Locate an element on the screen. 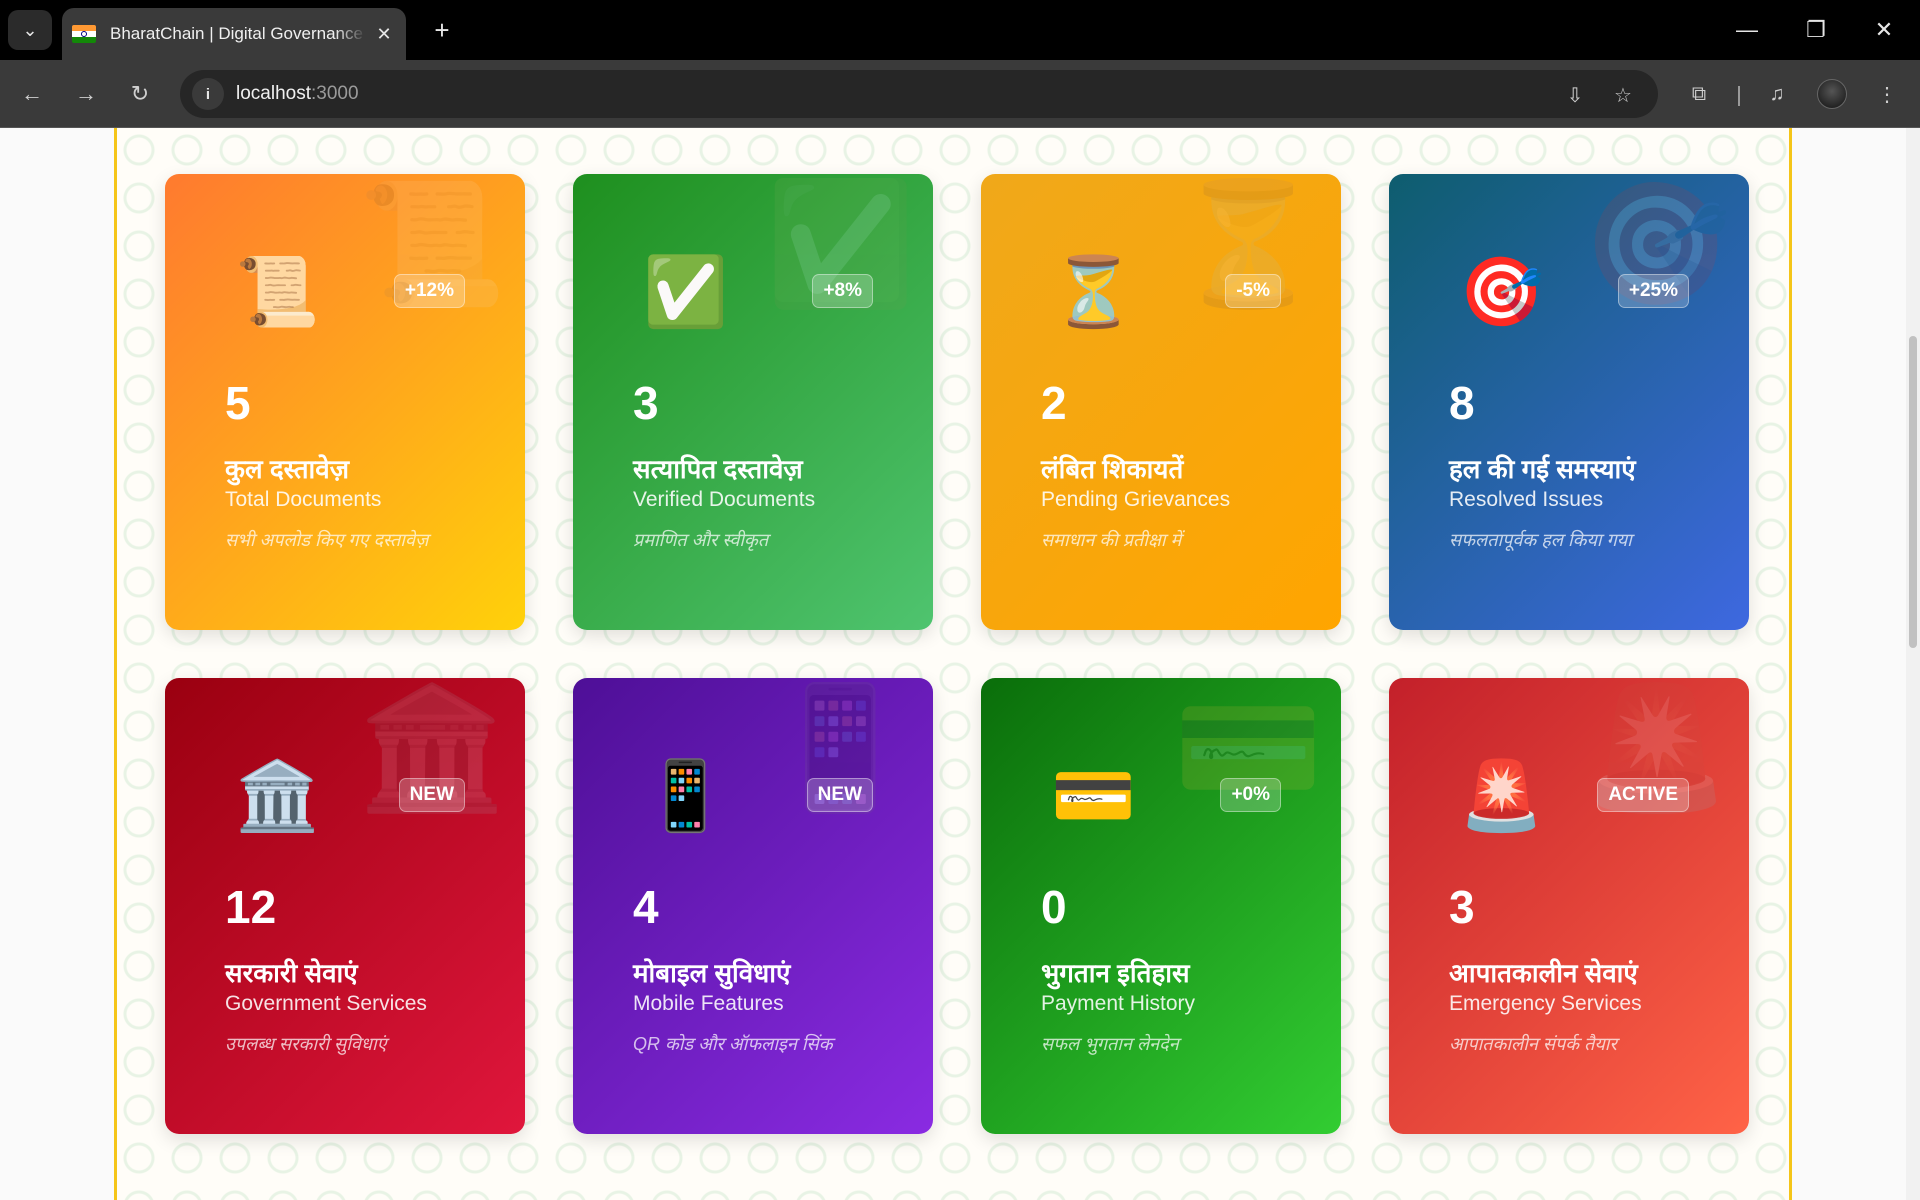  siren-icon: 🚨 is located at coordinates (1501, 796).